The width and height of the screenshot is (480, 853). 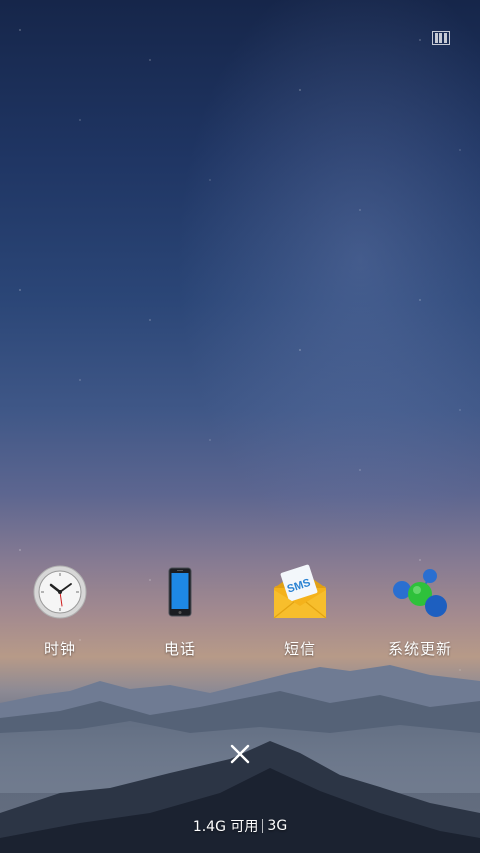 I want to click on close-icon, so click(x=240, y=754).